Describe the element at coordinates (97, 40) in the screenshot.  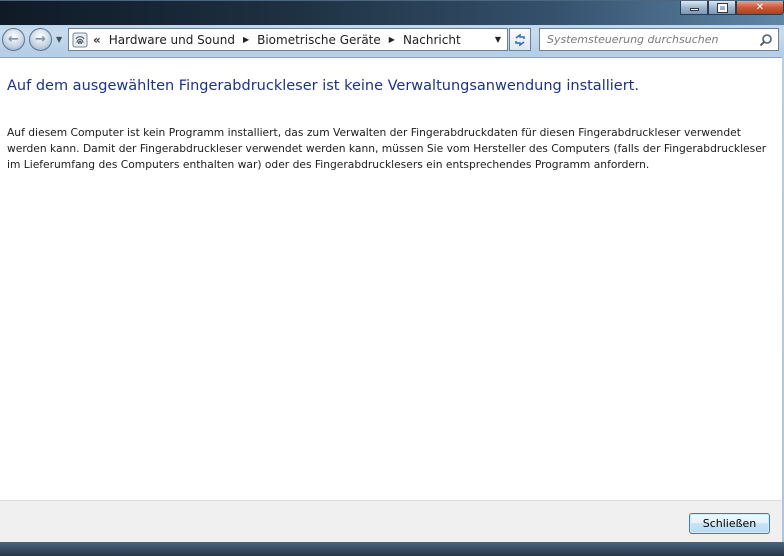
I see `breadcrumb-overflow: «` at that location.